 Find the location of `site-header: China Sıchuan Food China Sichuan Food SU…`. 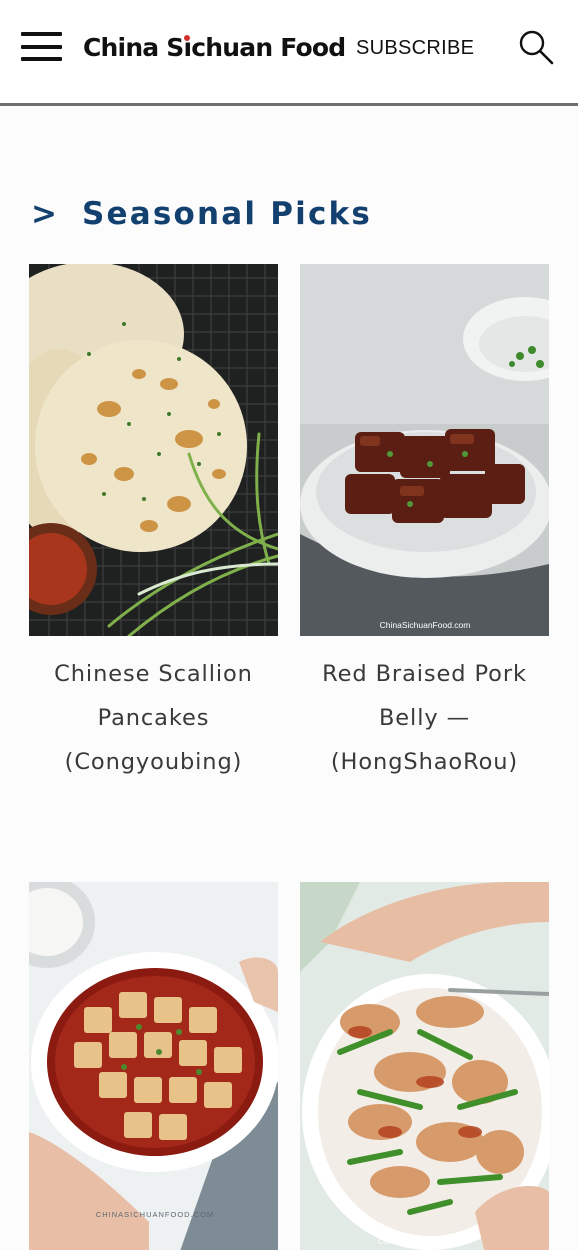

site-header: China Sıchuan Food China Sichuan Food SU… is located at coordinates (289, 53).